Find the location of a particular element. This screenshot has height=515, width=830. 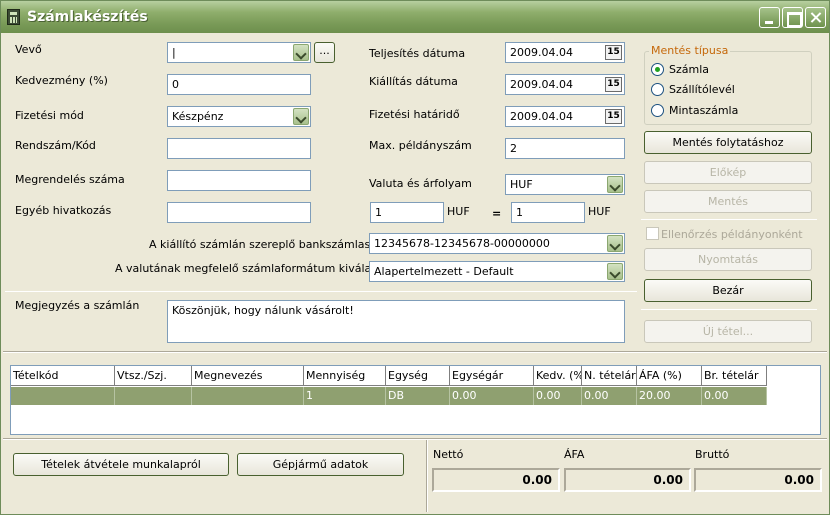

max-peldany-label: Max. példányszám is located at coordinates (420, 145).